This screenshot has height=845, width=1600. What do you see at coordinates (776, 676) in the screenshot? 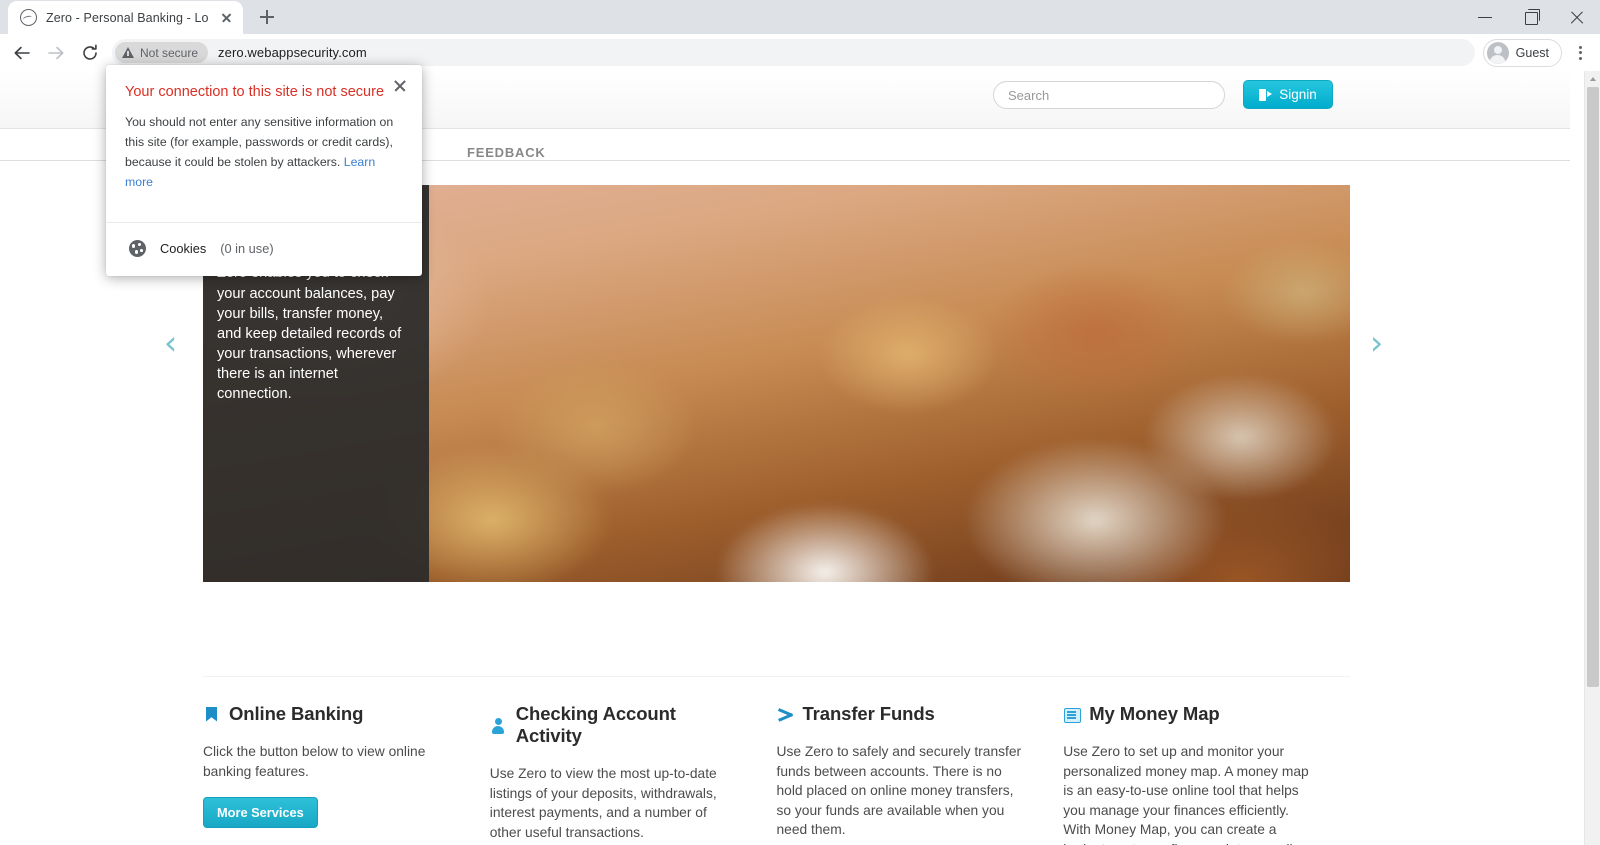
I see `section-divider` at bounding box center [776, 676].